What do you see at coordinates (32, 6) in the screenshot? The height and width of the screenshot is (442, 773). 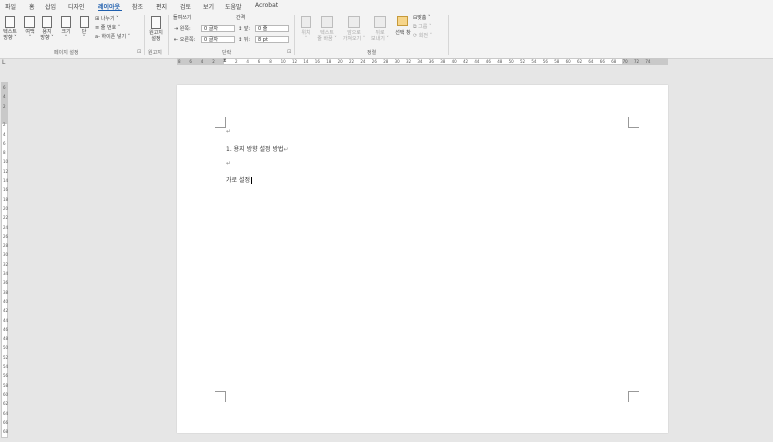 I see `tab-home: 홈` at bounding box center [32, 6].